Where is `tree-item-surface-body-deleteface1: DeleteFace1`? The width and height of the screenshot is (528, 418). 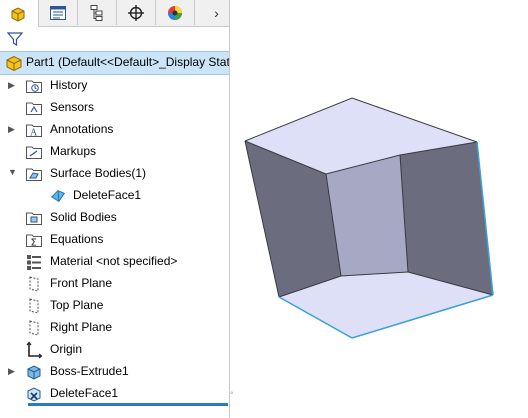
tree-item-surface-body-deleteface1: DeleteFace1 is located at coordinates (114, 196).